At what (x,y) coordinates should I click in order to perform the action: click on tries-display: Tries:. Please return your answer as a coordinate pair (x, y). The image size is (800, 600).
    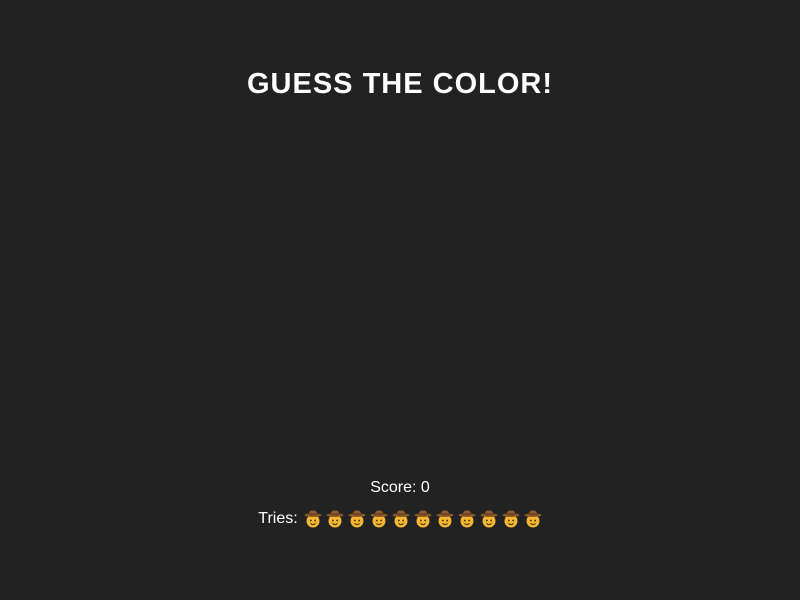
    Looking at the image, I should click on (400, 519).